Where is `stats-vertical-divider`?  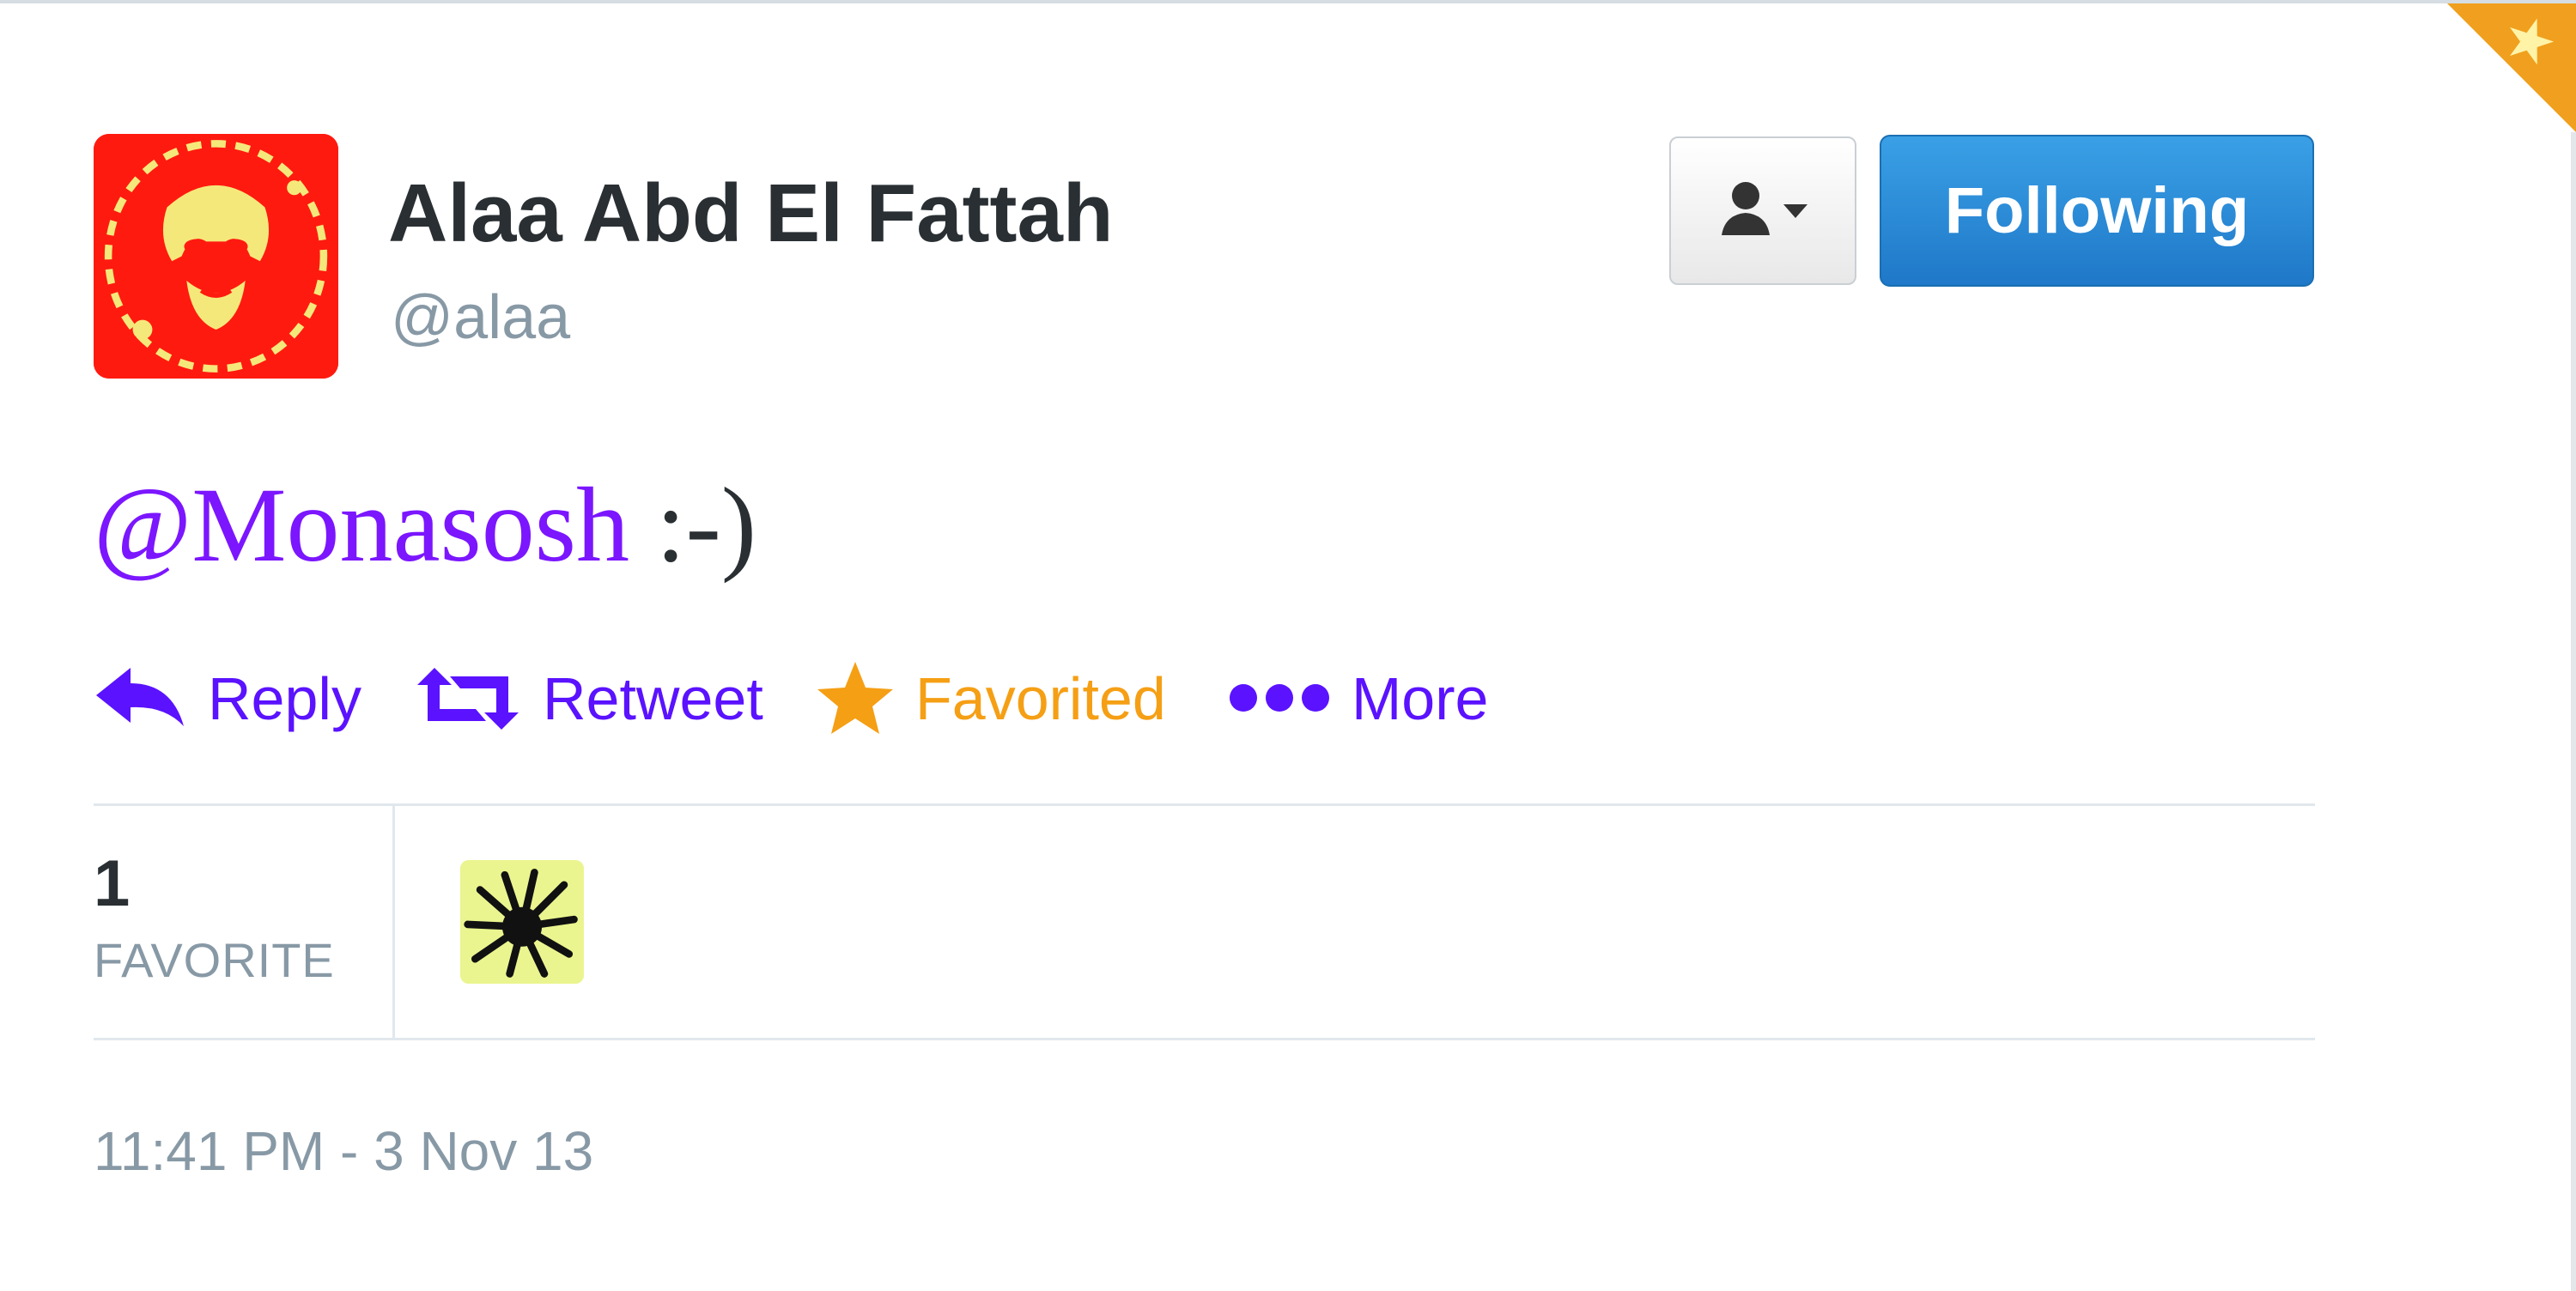
stats-vertical-divider is located at coordinates (393, 922).